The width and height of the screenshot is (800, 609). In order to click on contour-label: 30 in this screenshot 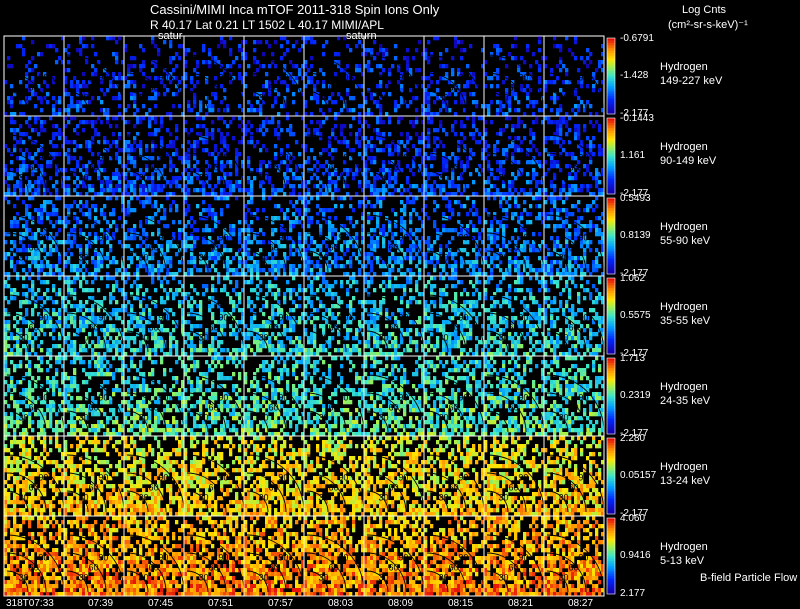, I will do `click(84, 177)`.